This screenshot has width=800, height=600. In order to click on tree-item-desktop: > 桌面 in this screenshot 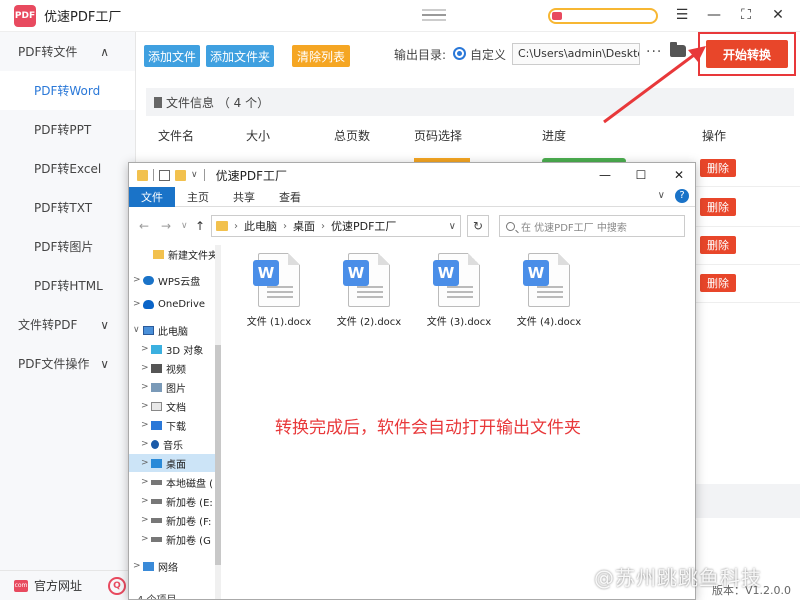, I will do `click(175, 463)`.